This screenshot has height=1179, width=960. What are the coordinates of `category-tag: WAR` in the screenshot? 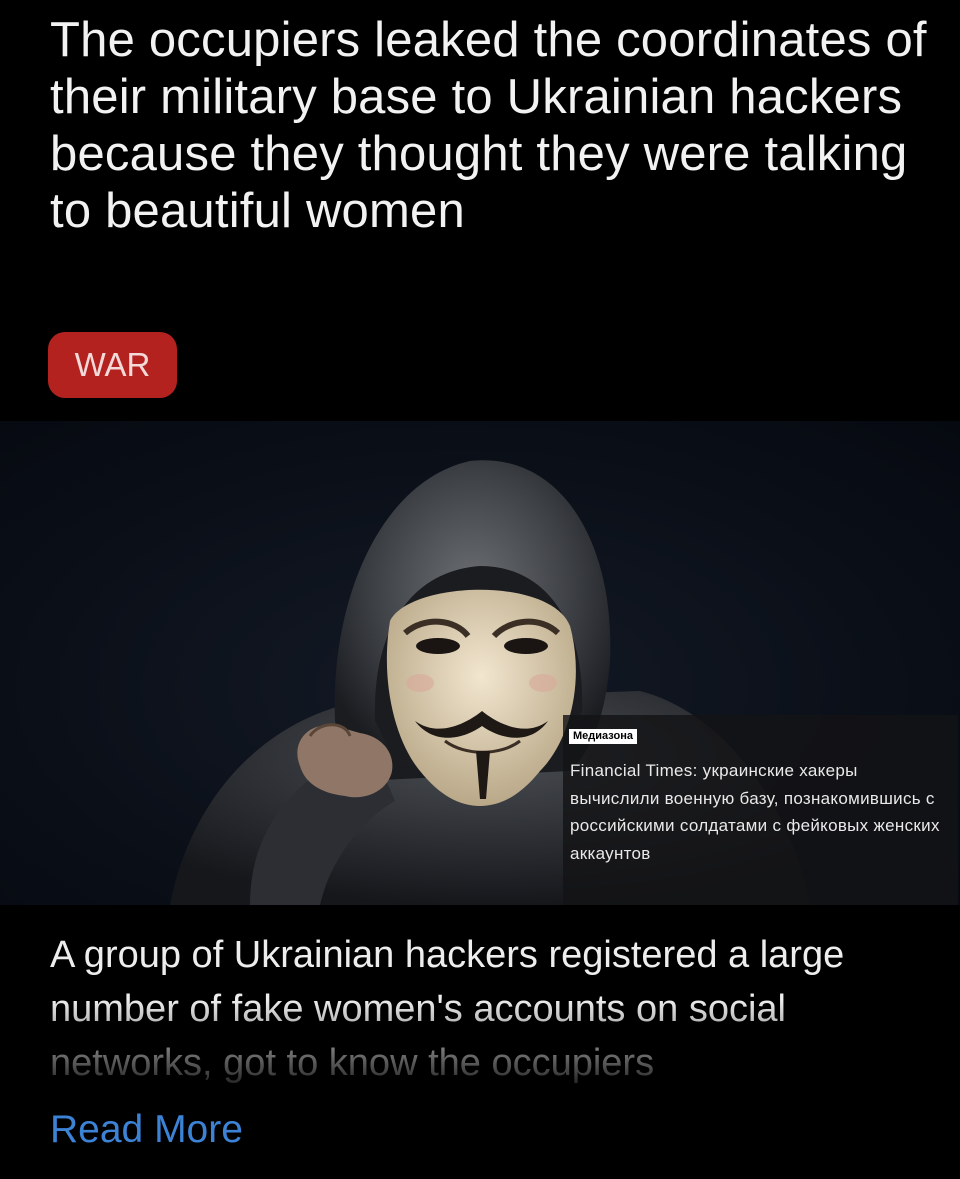 It's located at (112, 365).